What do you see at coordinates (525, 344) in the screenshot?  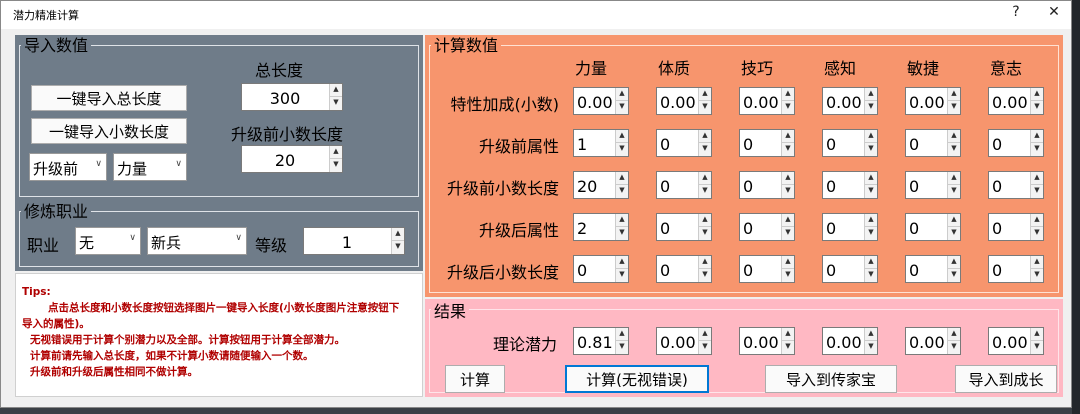 I see `theoretical-potential-label: 理论潜力` at bounding box center [525, 344].